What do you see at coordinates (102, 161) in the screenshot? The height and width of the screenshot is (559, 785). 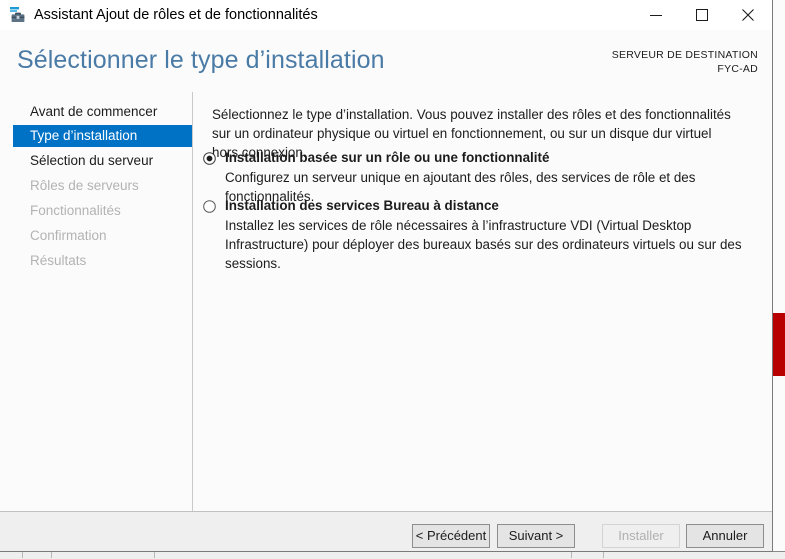 I see `sidebar-item-selection-serveur: Sélection du serveur` at bounding box center [102, 161].